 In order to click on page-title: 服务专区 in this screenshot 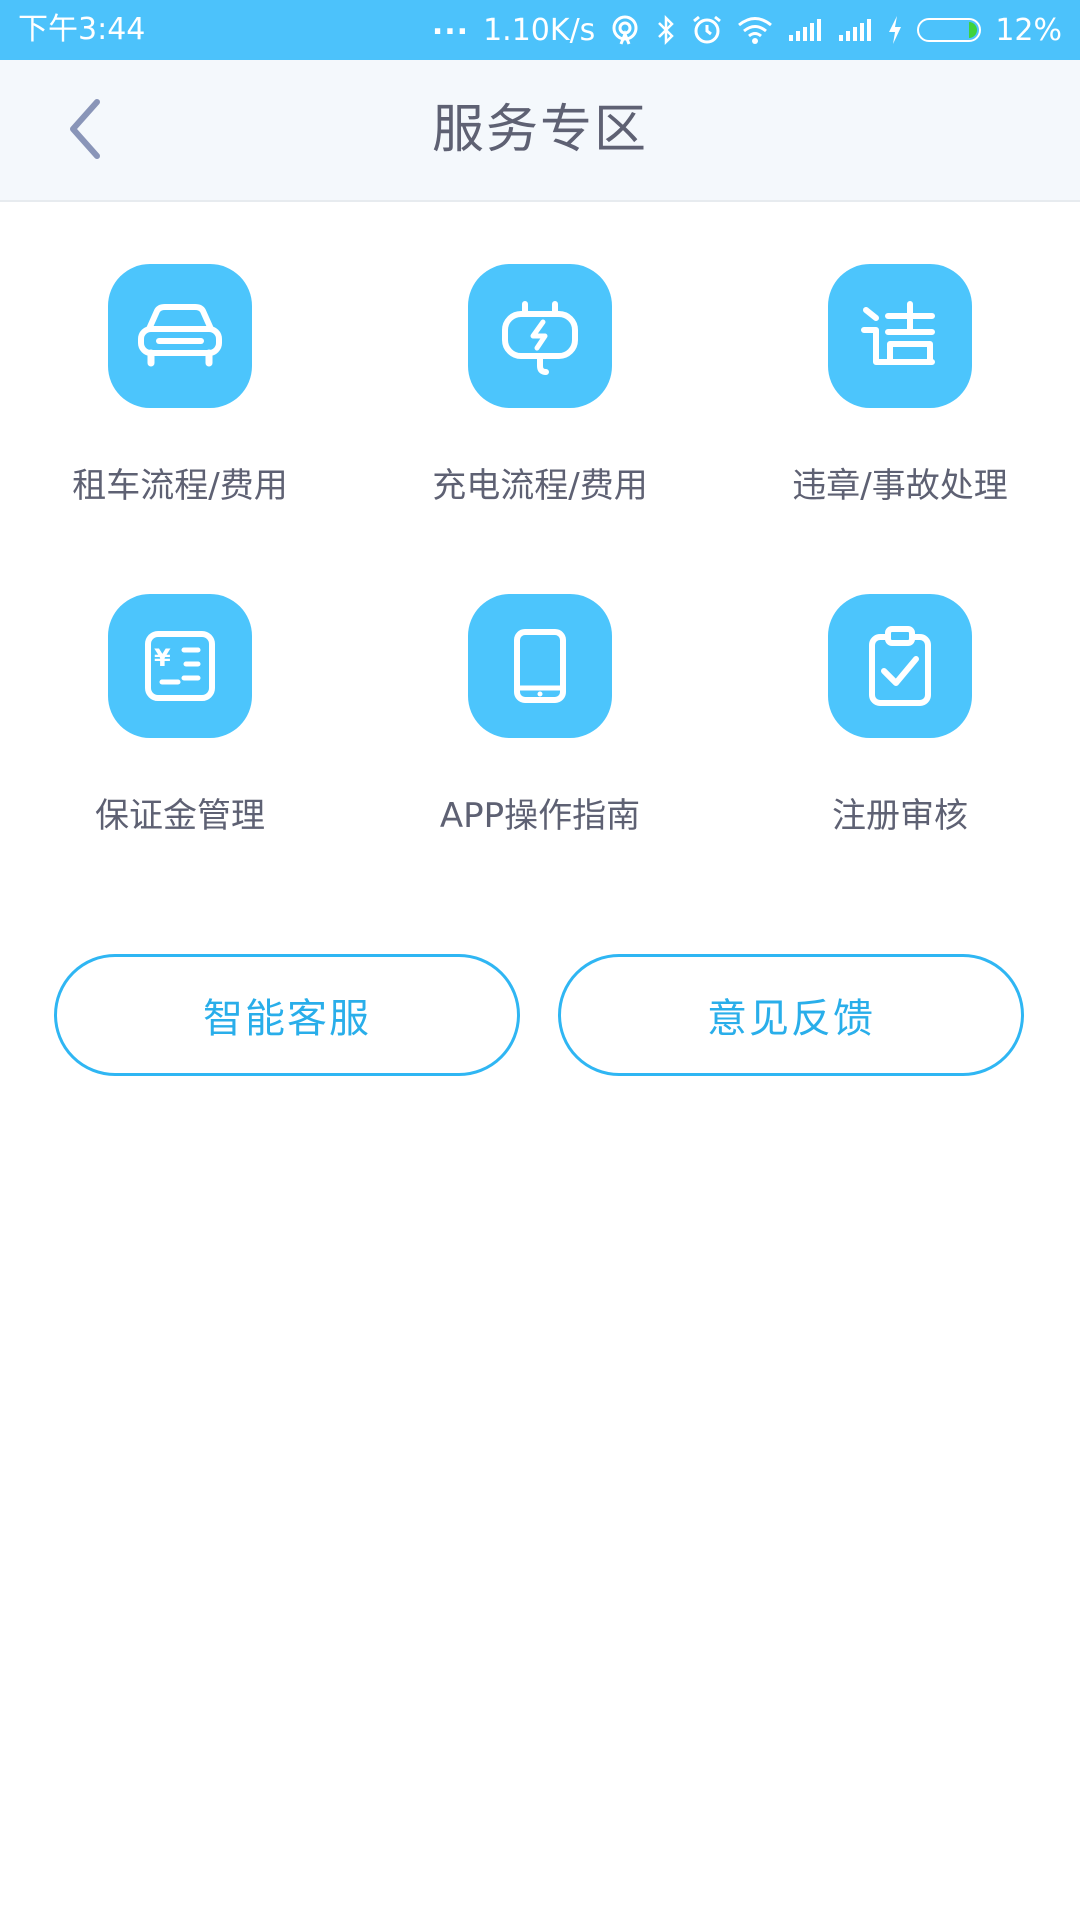, I will do `click(539, 130)`.